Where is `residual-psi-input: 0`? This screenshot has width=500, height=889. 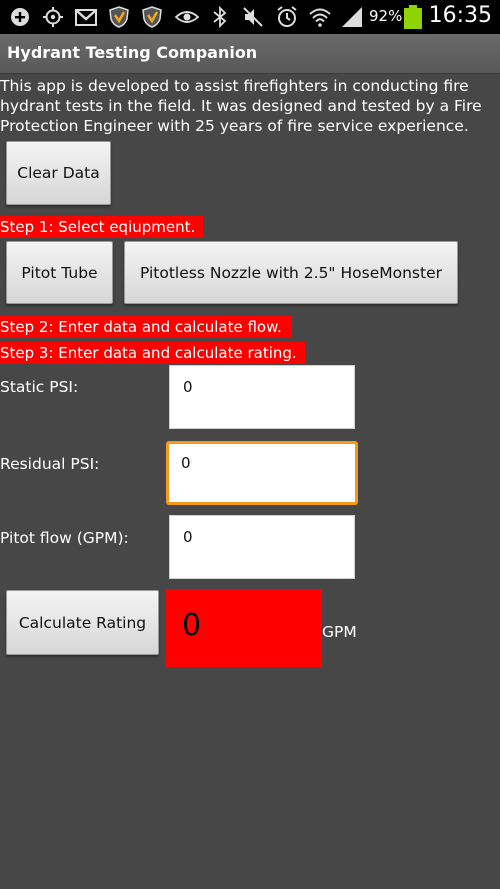
residual-psi-input: 0 is located at coordinates (262, 473).